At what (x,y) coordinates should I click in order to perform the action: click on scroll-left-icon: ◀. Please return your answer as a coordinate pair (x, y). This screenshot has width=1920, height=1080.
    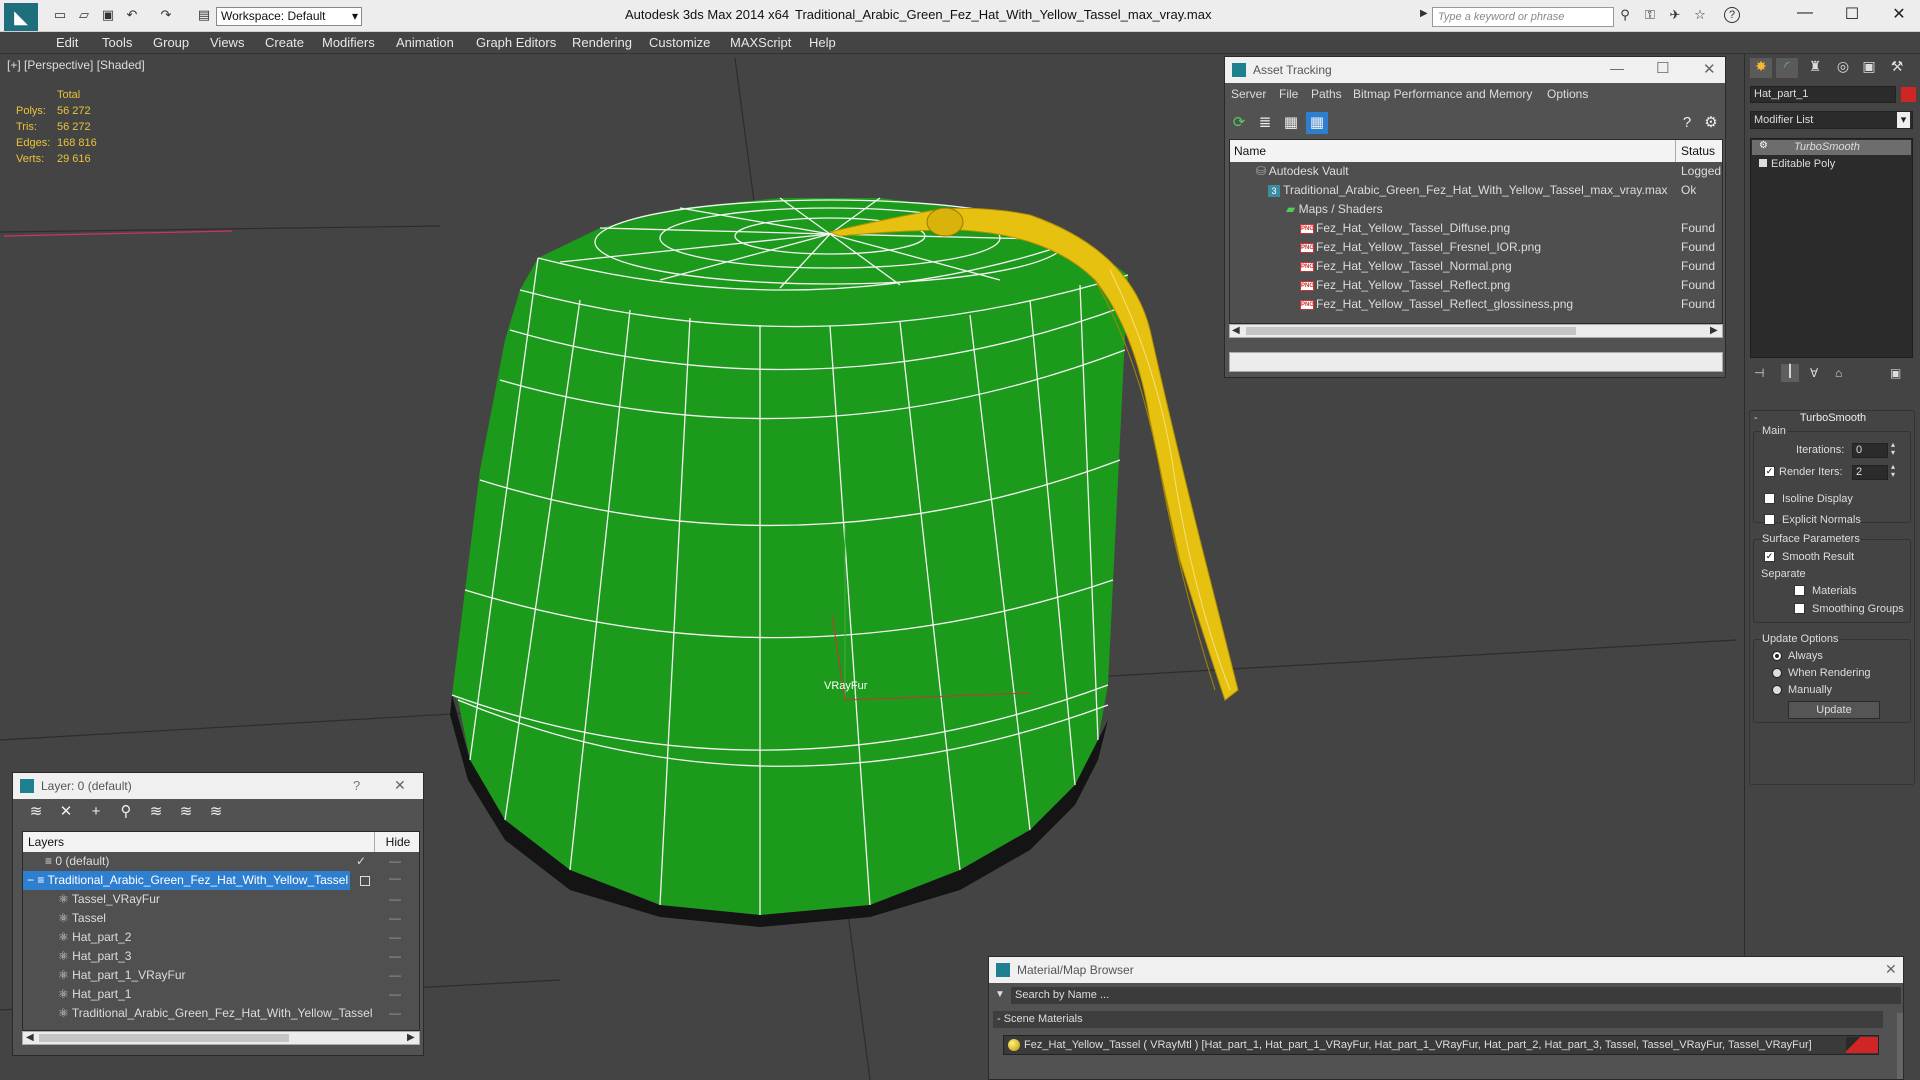
    Looking at the image, I should click on (30, 1037).